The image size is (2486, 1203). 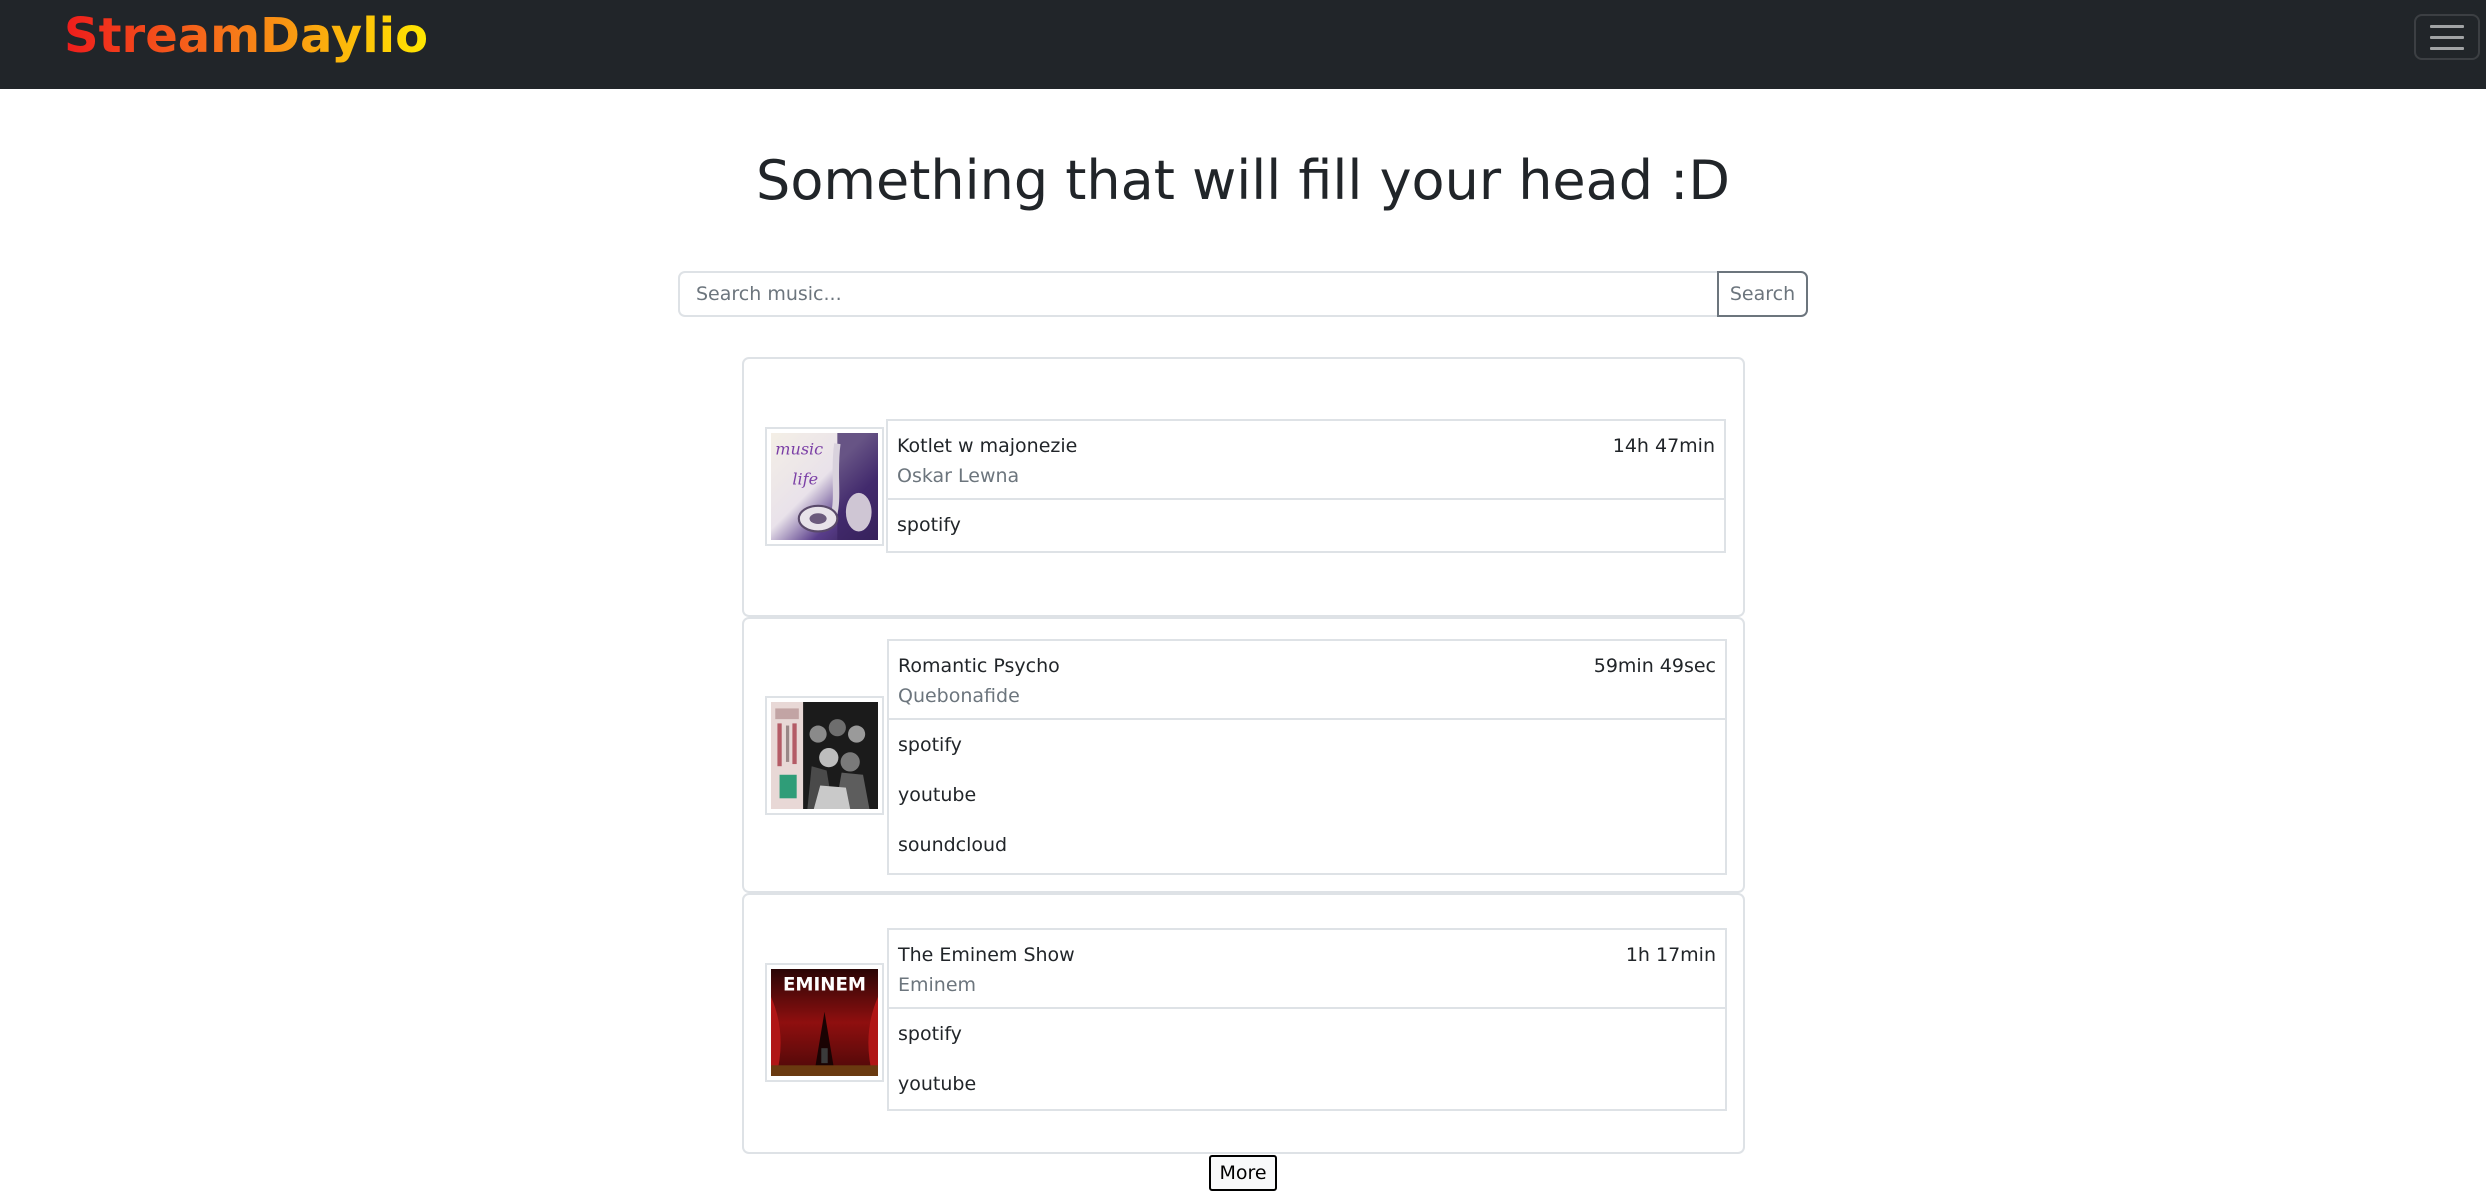 What do you see at coordinates (1243, 1173) in the screenshot?
I see `more-button: More` at bounding box center [1243, 1173].